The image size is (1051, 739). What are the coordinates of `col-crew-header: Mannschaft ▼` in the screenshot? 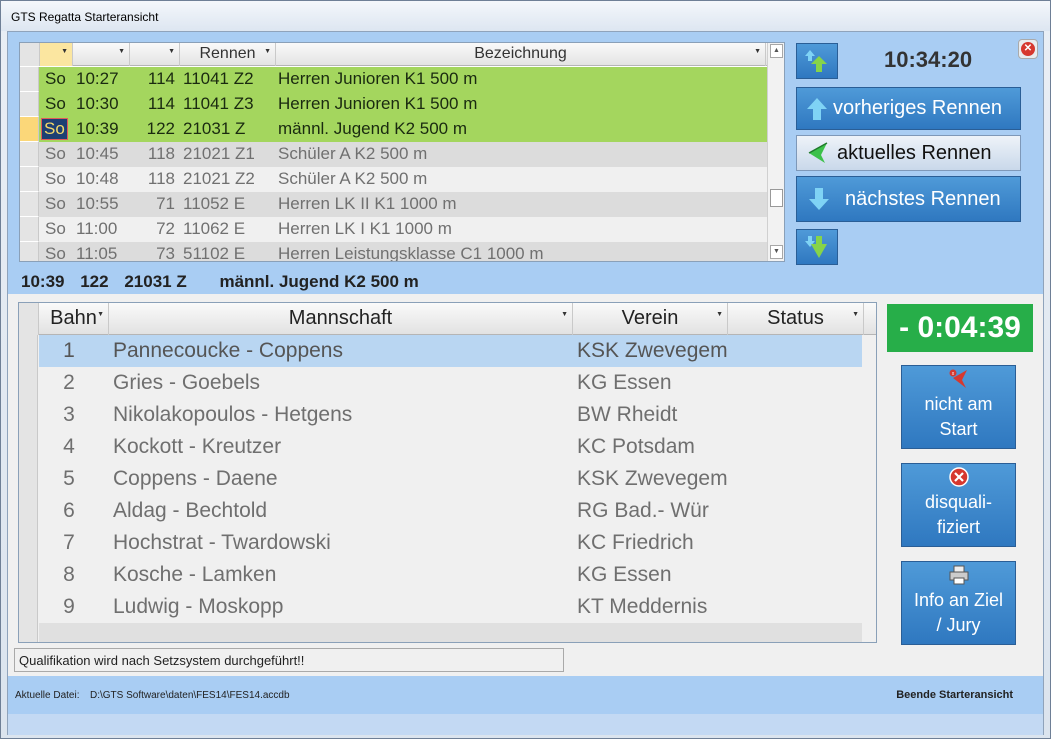 It's located at (341, 319).